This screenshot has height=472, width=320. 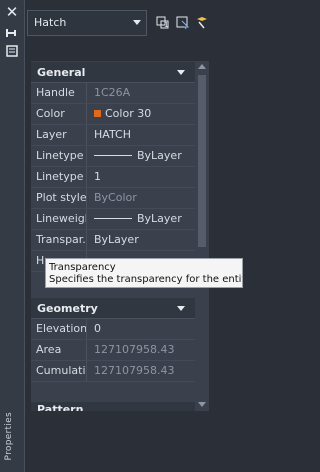 I want to click on scroll-down-icon, so click(x=202, y=404).